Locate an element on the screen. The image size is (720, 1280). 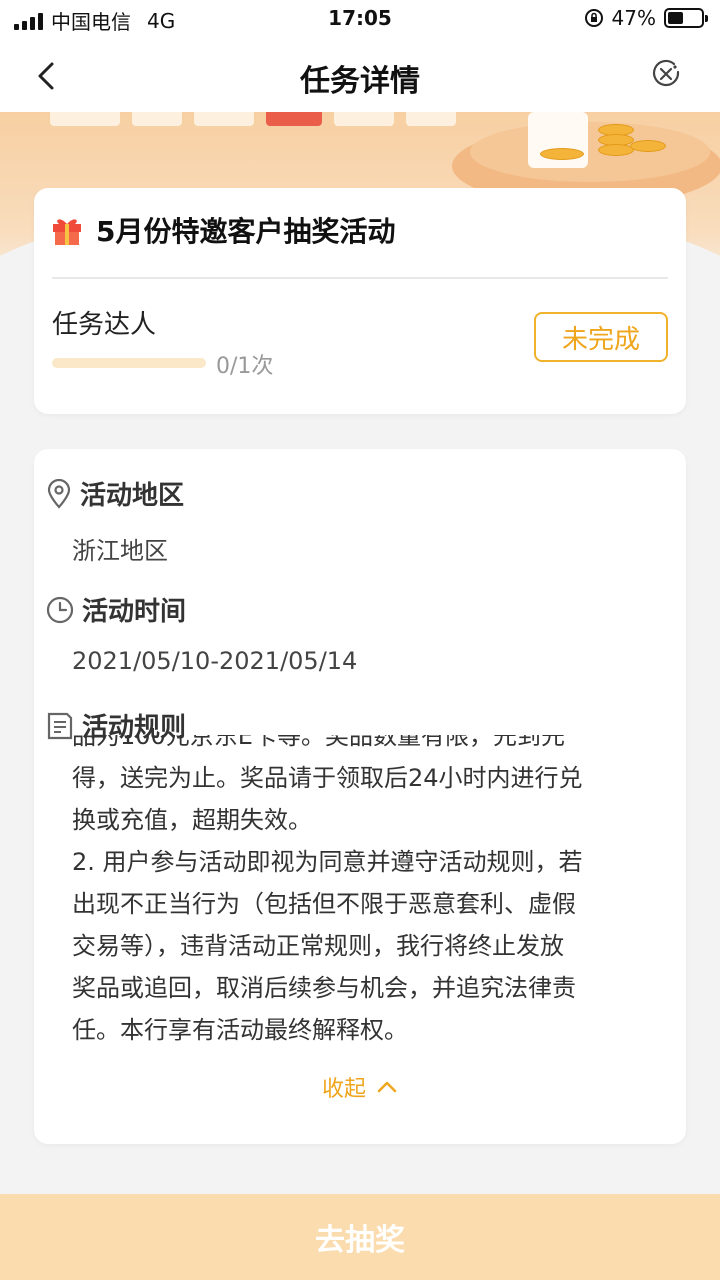
rules-line: 品为100元京东E卡等。奖品数量有限，先到先 is located at coordinates (318, 742).